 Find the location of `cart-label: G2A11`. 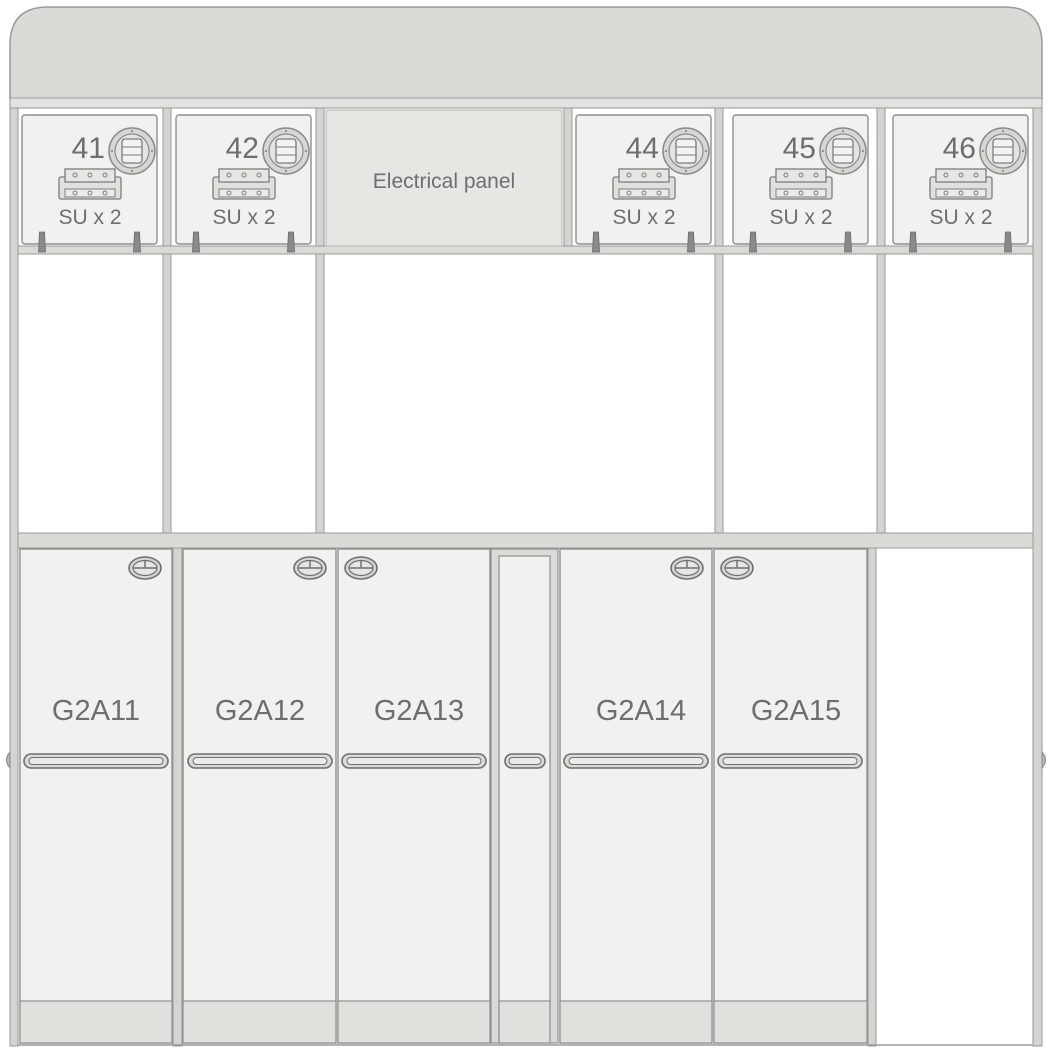

cart-label: G2A11 is located at coordinates (96, 711).